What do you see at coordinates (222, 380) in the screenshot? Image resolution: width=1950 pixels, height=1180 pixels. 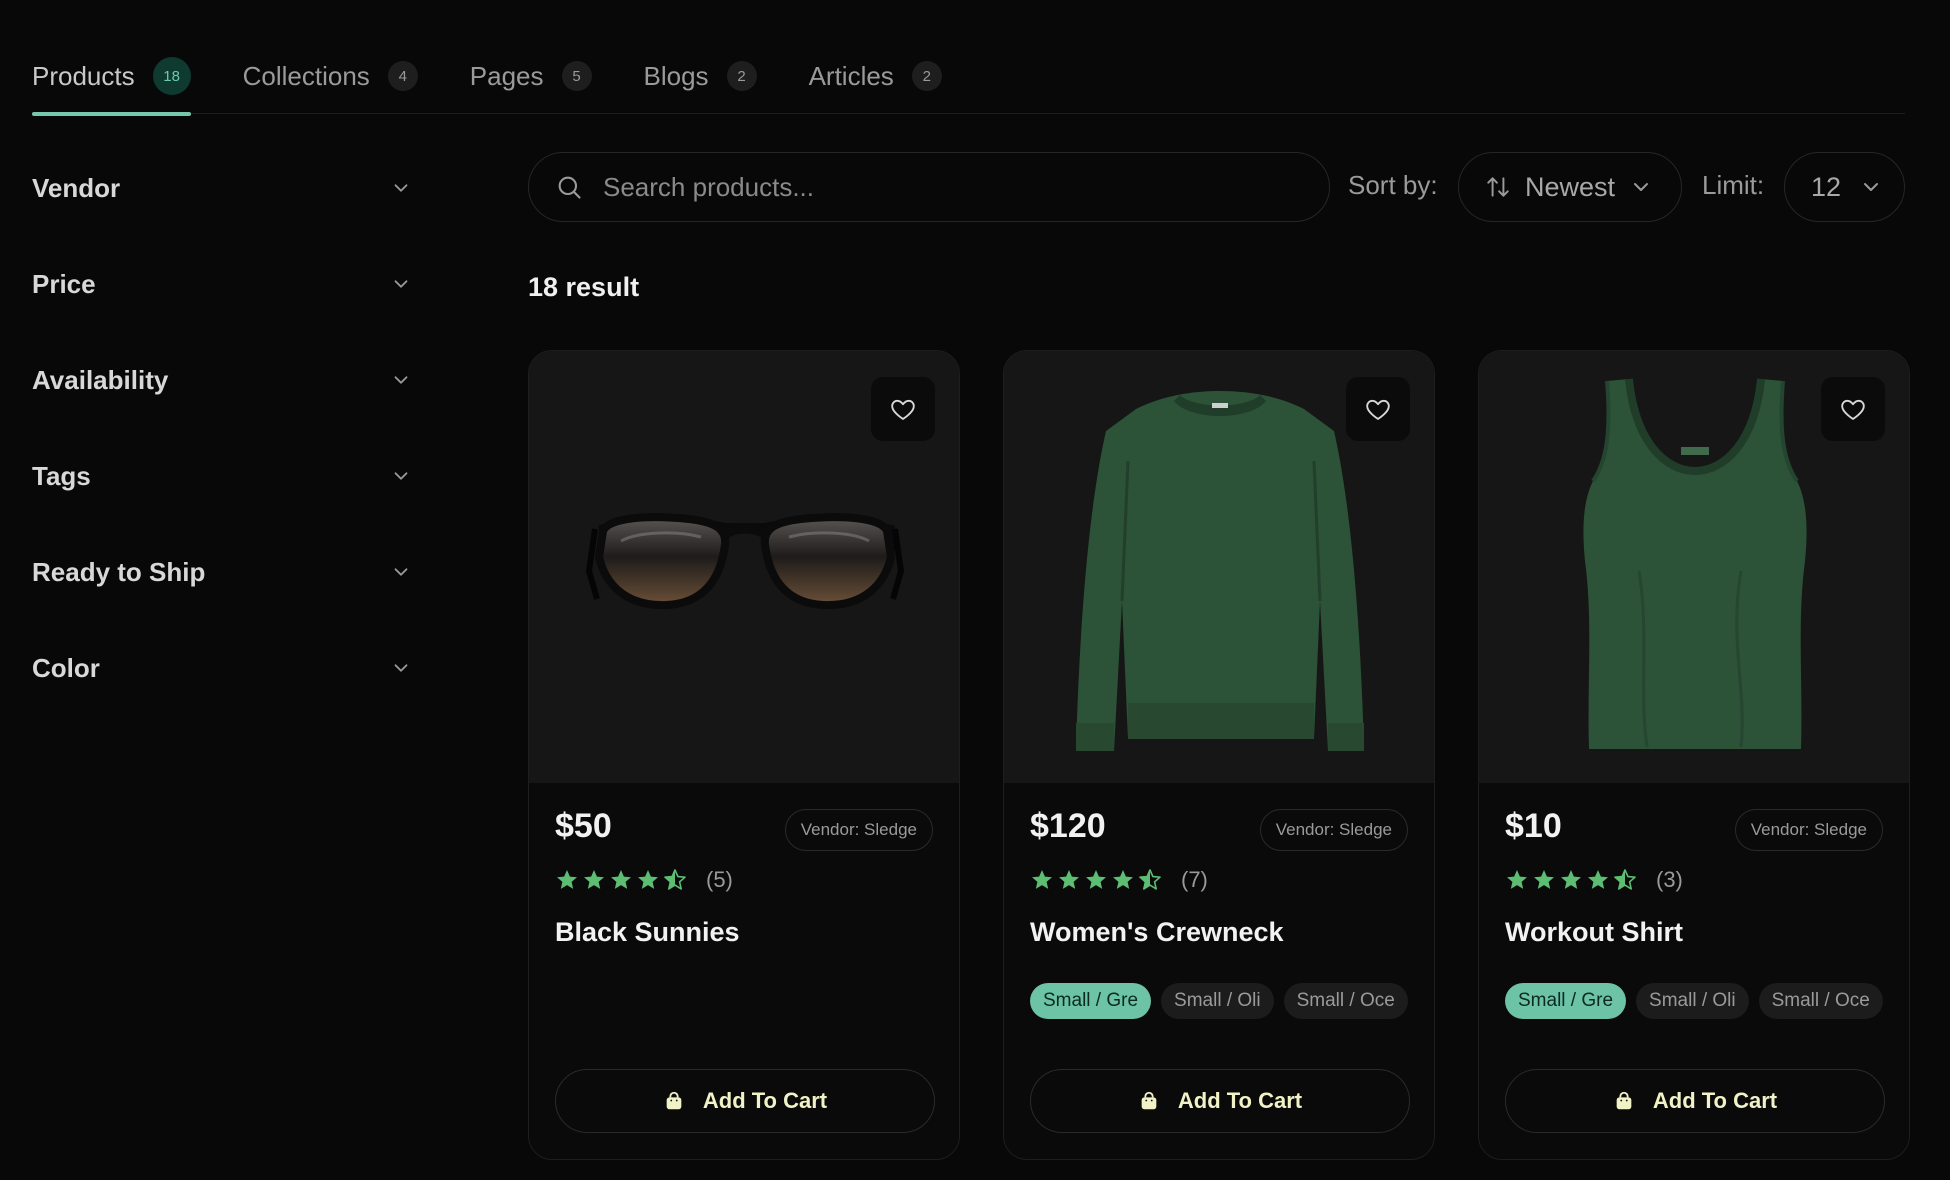 I see `filter-availability: Availability` at bounding box center [222, 380].